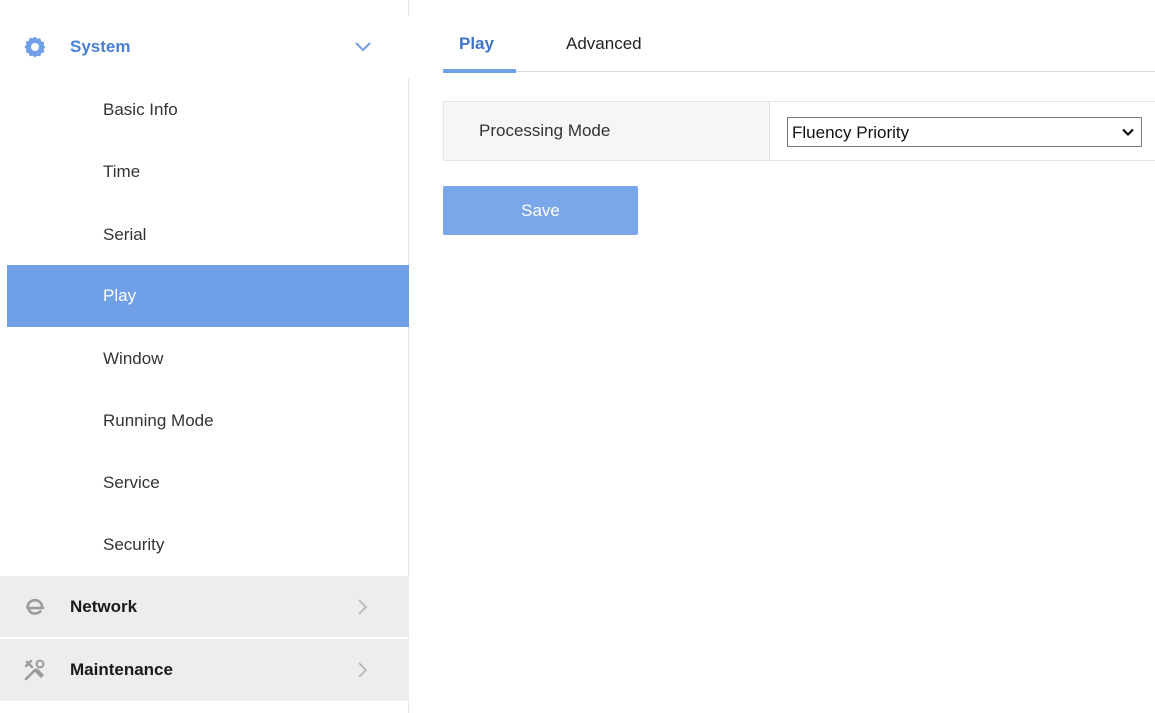 The image size is (1155, 713). Describe the element at coordinates (100, 46) in the screenshot. I see `sidebar-group-system-label: System` at that location.